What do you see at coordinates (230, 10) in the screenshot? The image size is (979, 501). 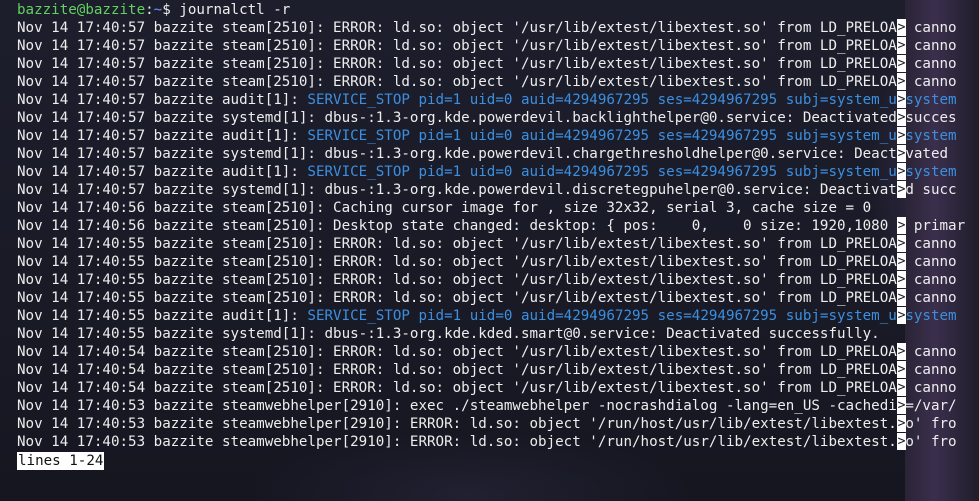 I see `prompt-command: journalctl -r` at bounding box center [230, 10].